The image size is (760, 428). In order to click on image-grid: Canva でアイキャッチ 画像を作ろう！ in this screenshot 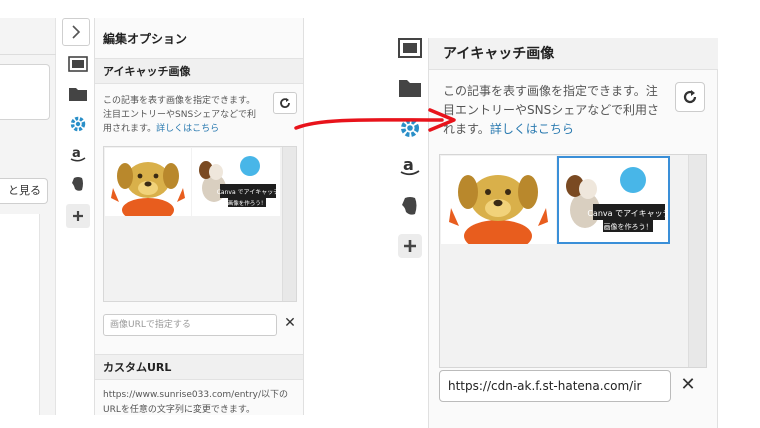, I will do `click(200, 224)`.